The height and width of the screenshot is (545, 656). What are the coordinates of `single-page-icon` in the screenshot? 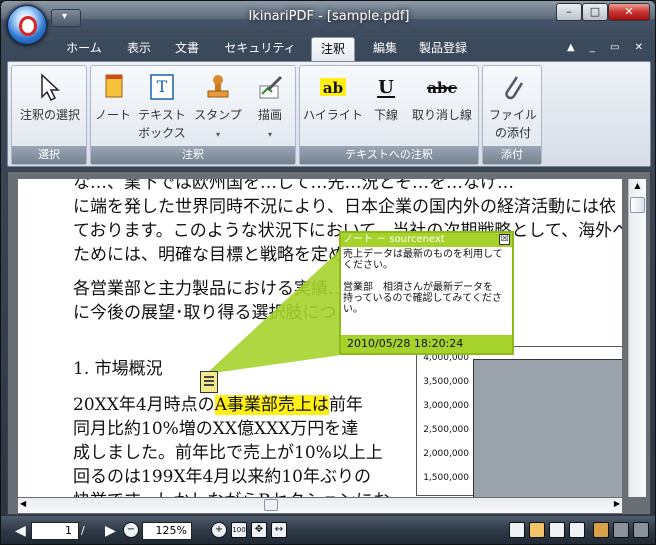 It's located at (517, 530).